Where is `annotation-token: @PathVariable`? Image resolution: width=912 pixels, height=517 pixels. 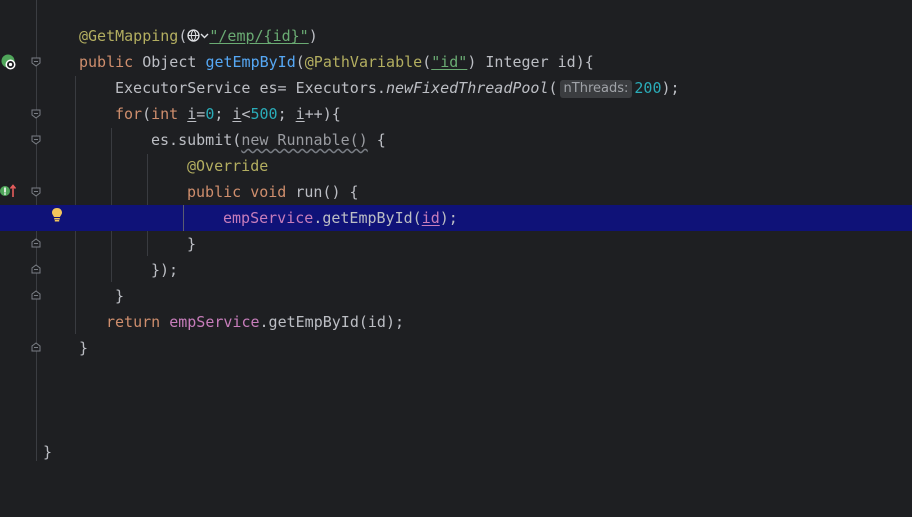 annotation-token: @PathVariable is located at coordinates (363, 62).